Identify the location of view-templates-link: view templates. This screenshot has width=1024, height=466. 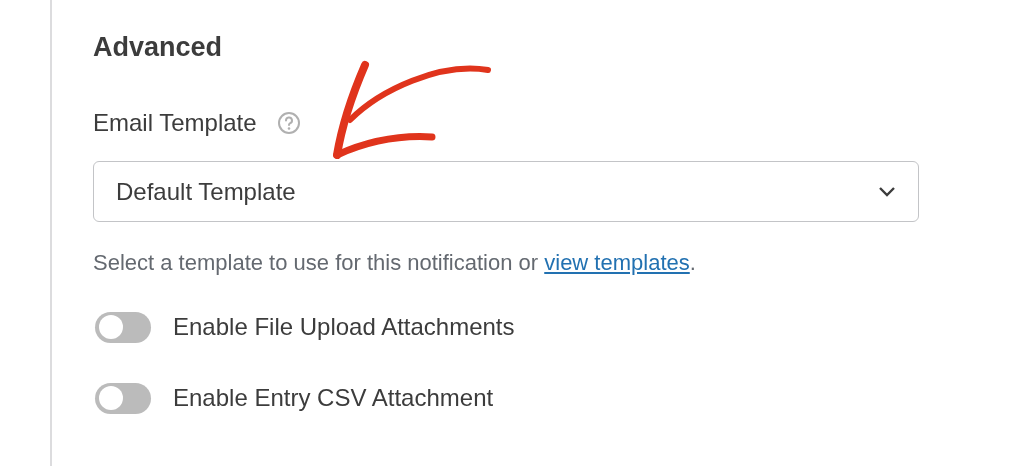
(617, 262).